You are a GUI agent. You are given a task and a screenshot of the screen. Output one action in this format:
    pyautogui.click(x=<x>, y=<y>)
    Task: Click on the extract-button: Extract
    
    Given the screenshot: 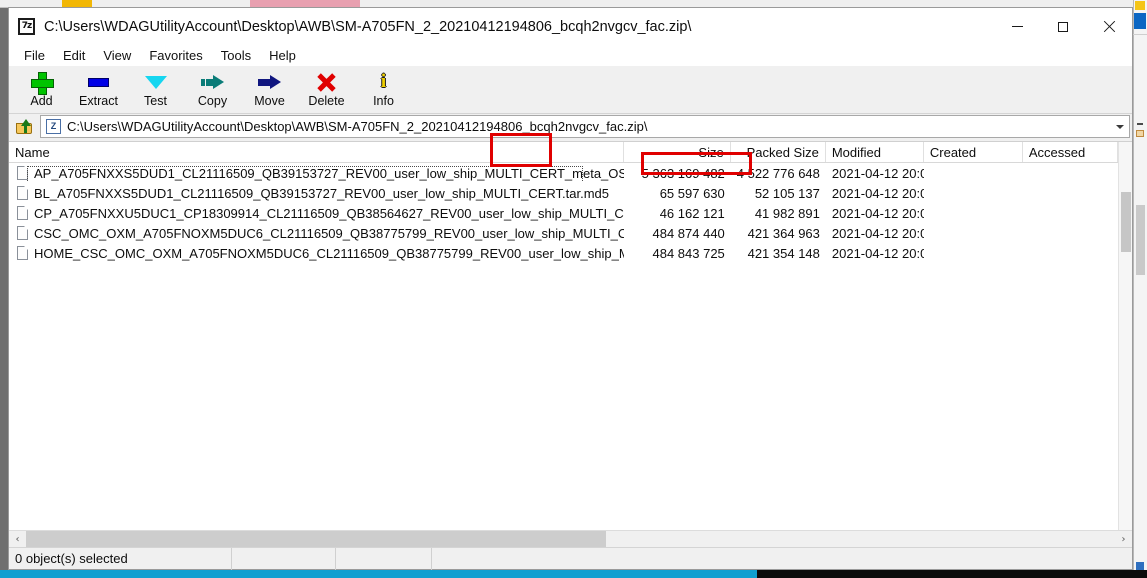 What is the action you would take?
    pyautogui.click(x=98, y=90)
    